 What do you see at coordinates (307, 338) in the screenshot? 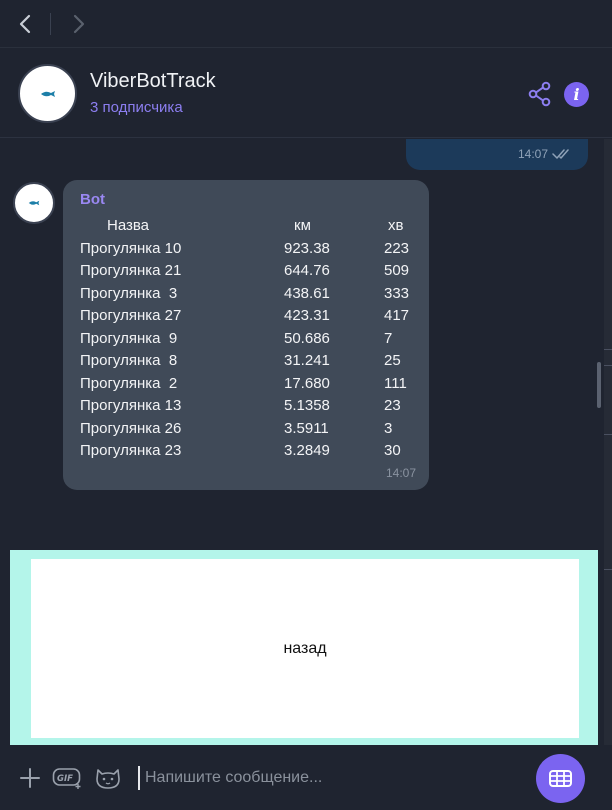
I see `walk-km: 50.686` at bounding box center [307, 338].